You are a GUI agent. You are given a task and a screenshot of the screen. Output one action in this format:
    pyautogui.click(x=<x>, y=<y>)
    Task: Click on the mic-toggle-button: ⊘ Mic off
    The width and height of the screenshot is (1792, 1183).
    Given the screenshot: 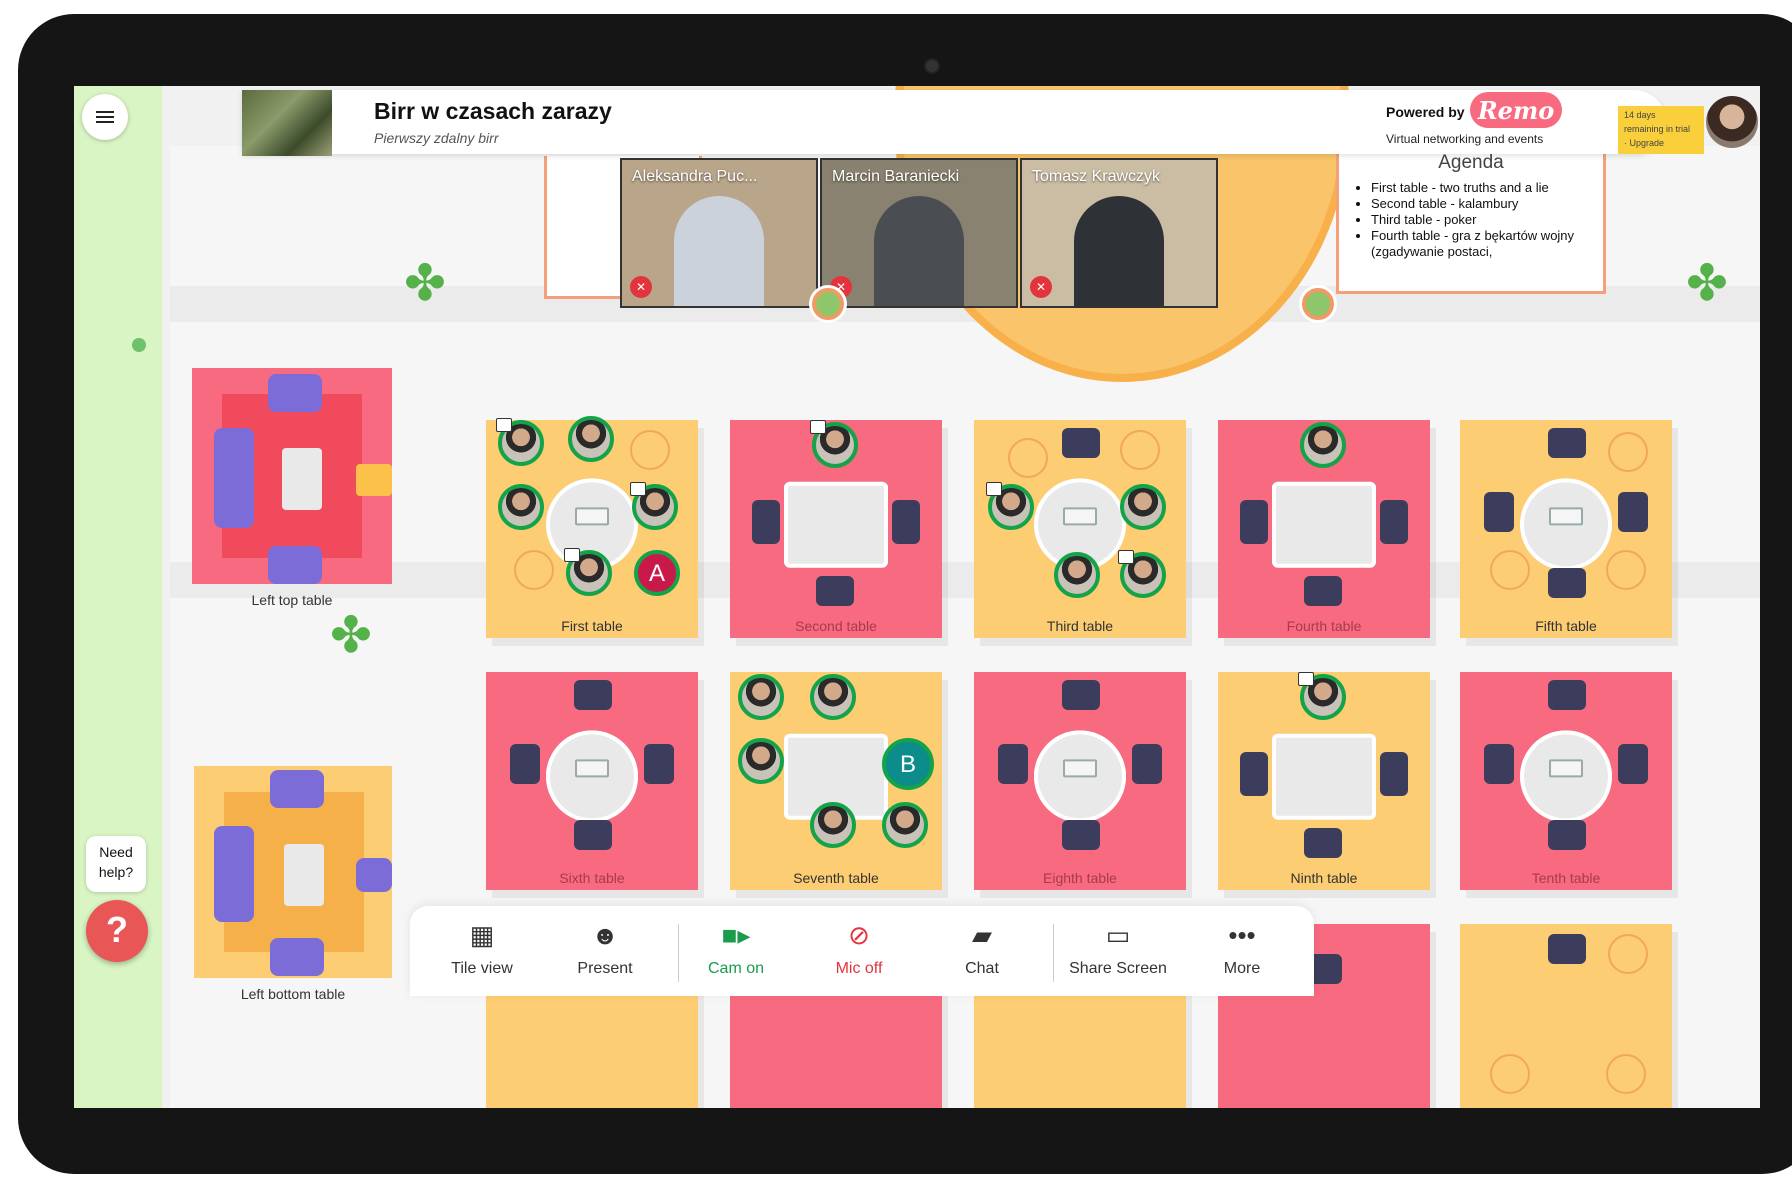 What is the action you would take?
    pyautogui.click(x=859, y=955)
    